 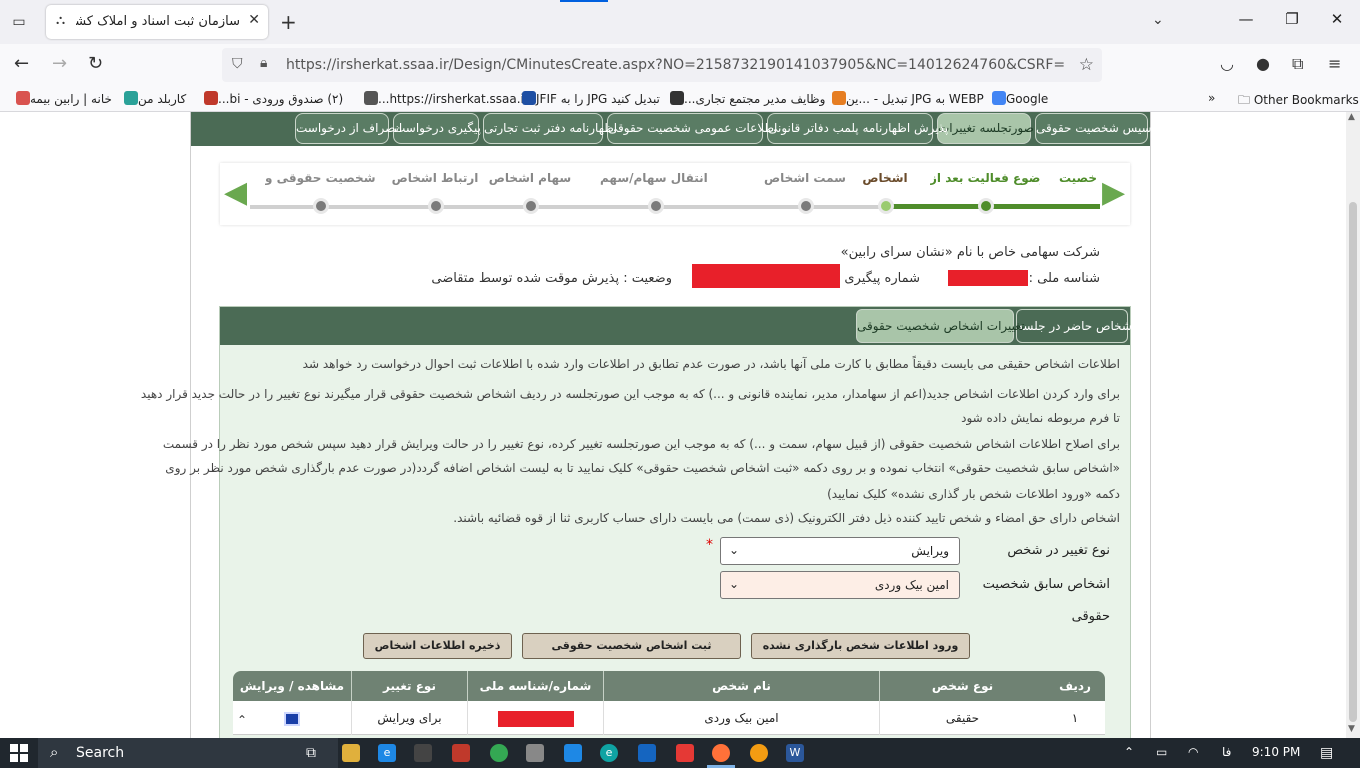 I want to click on maximize-icon: ❐, so click(x=1292, y=19).